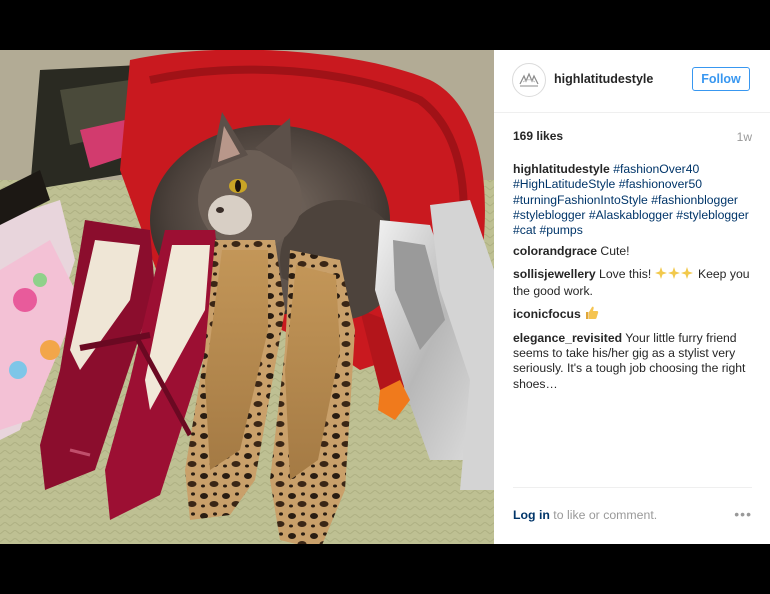  What do you see at coordinates (538, 136) in the screenshot?
I see `likes-count: 169 likes` at bounding box center [538, 136].